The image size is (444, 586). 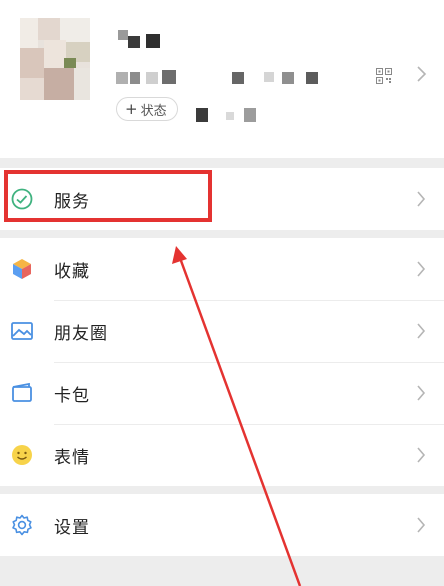 I want to click on status-label: 状态, so click(x=153, y=111).